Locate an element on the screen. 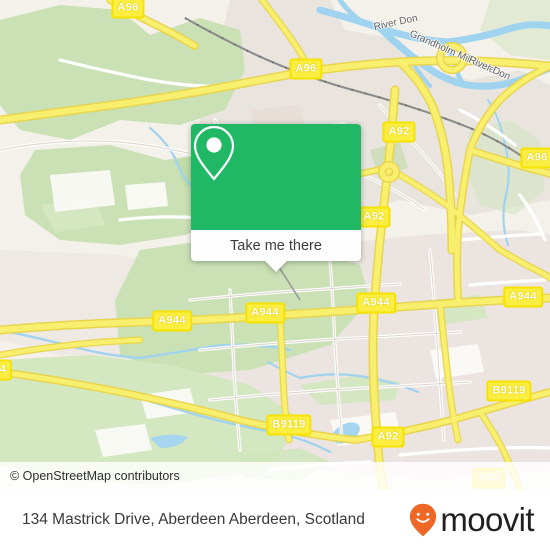 The image size is (550, 550). popup-marker-panel is located at coordinates (276, 177).